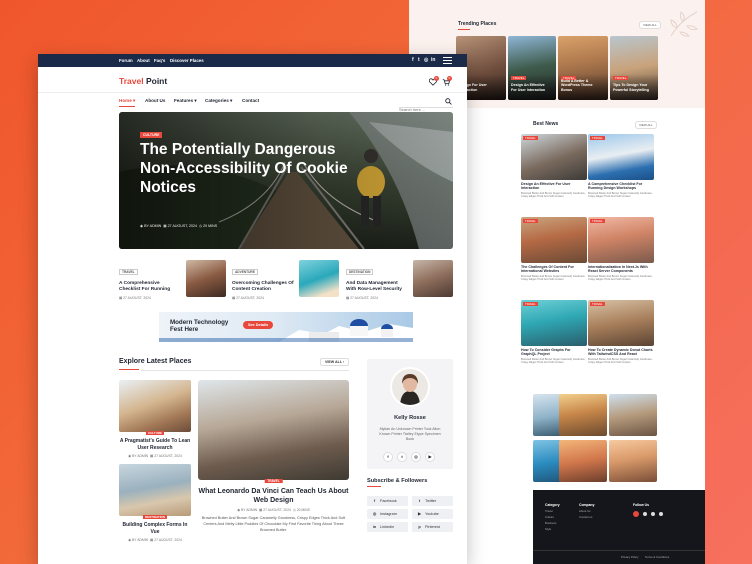  I want to click on mini-post-title: A Comprehensive Checklist For Running, so click(150, 287).